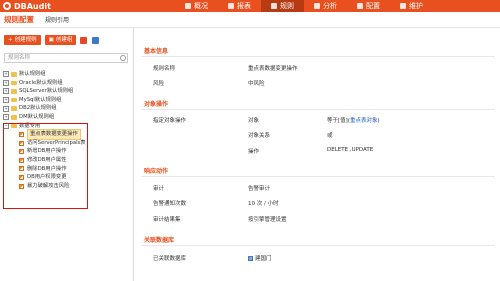  Describe the element at coordinates (274, 6) in the screenshot. I see `rules-icon` at that location.